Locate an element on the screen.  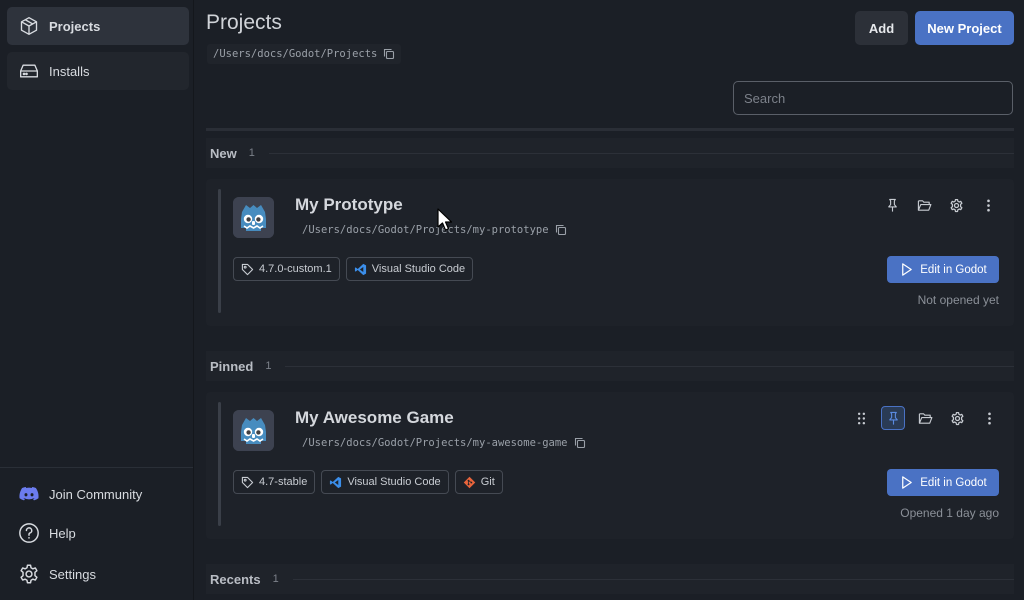
section-header-new: New 1 is located at coordinates (610, 153).